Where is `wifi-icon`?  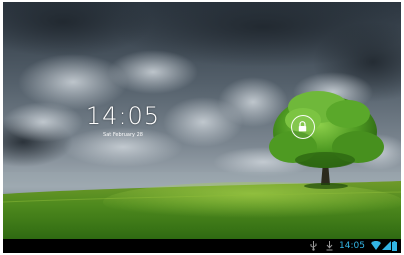
wifi-icon is located at coordinates (376, 245).